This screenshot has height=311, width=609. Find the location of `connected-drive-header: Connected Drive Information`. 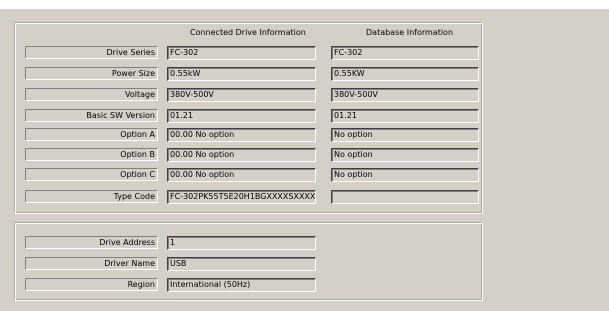

connected-drive-header: Connected Drive Information is located at coordinates (248, 32).